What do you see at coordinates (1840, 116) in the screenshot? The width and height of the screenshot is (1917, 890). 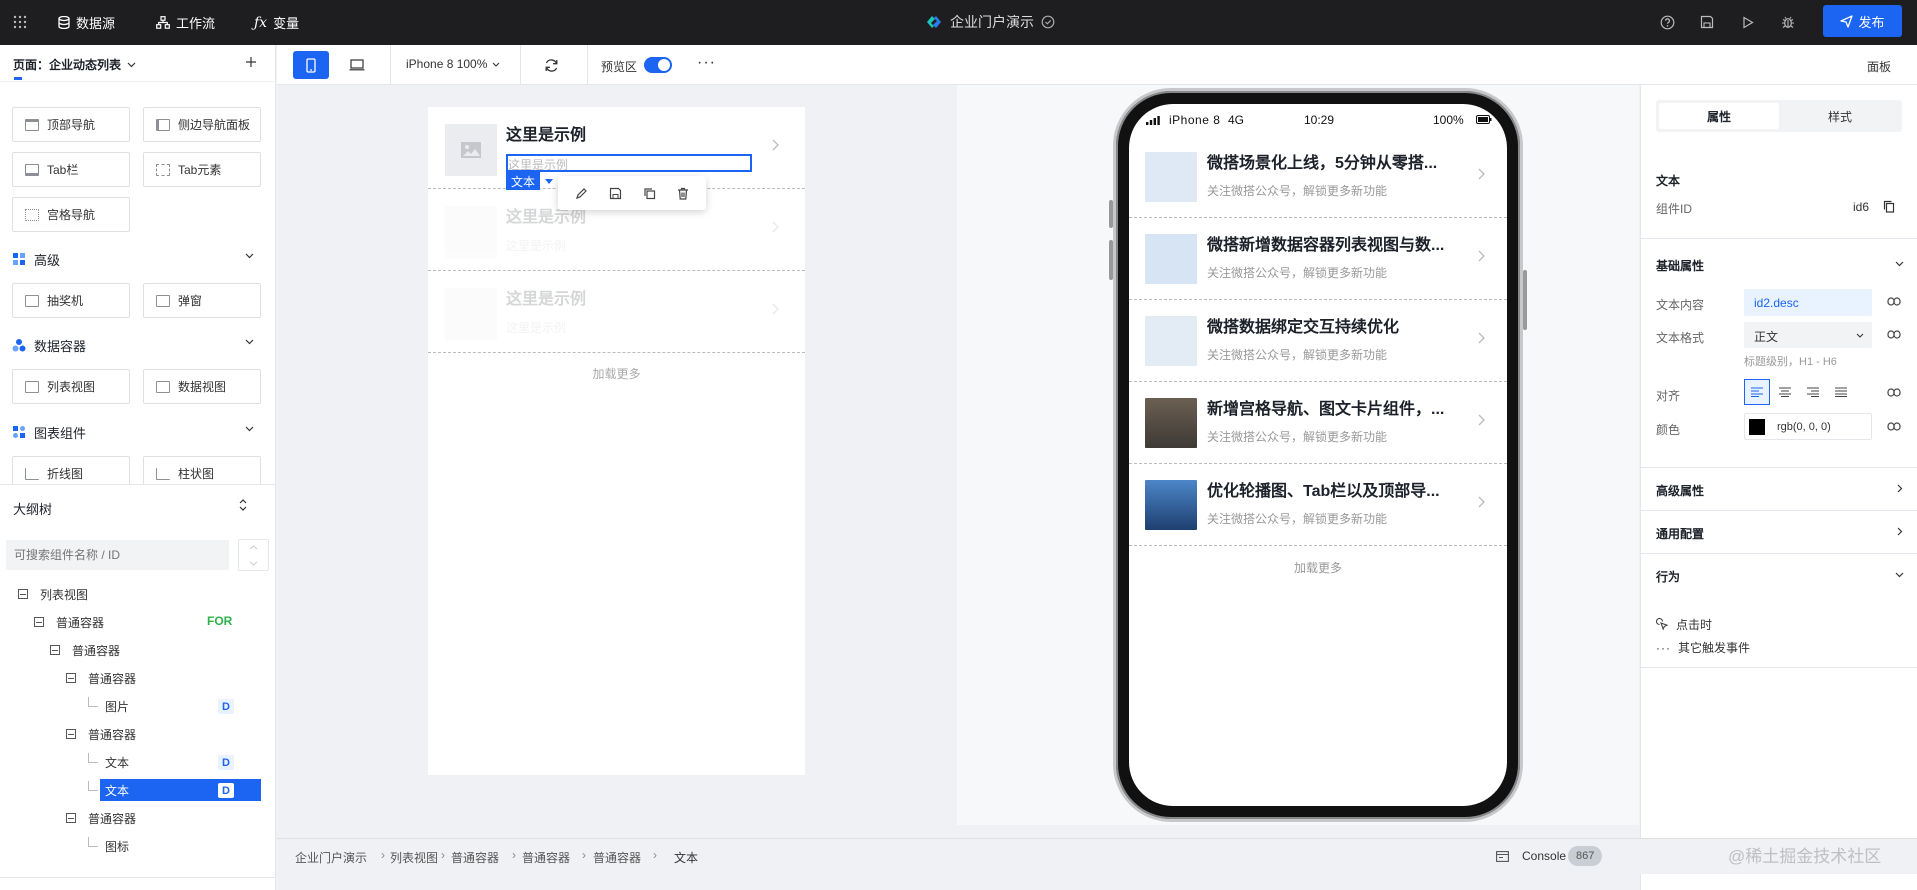 I see `tab-styles: 样式` at bounding box center [1840, 116].